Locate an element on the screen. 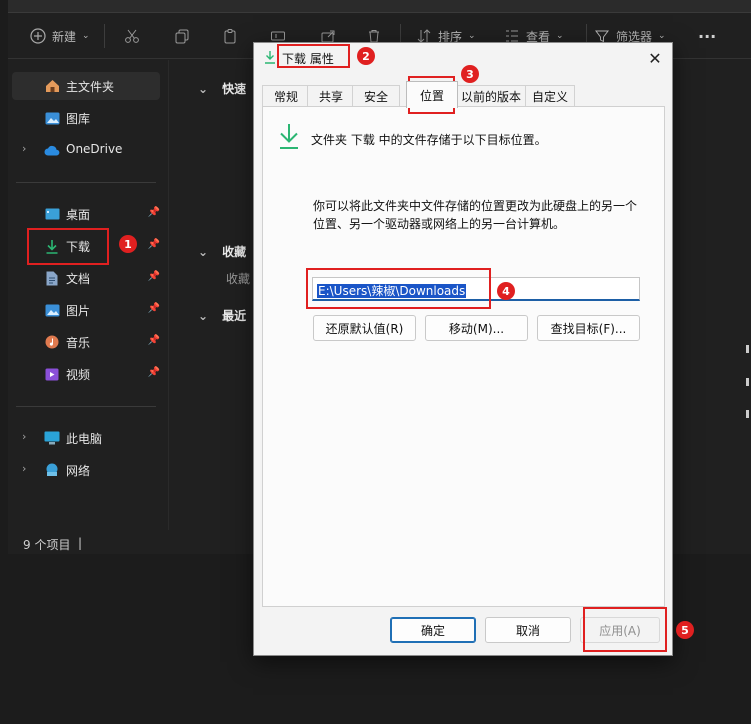  favorites-empty-text: 收藏 is located at coordinates (238, 279).